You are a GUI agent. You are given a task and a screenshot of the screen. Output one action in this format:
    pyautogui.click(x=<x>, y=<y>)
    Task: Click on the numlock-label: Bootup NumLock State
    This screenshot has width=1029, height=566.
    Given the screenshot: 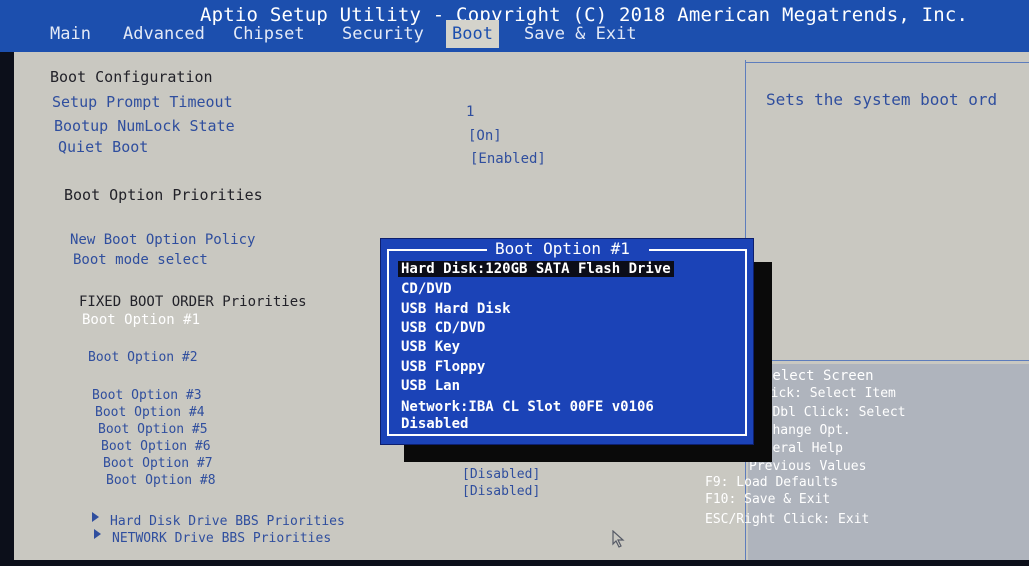 What is the action you would take?
    pyautogui.click(x=144, y=126)
    